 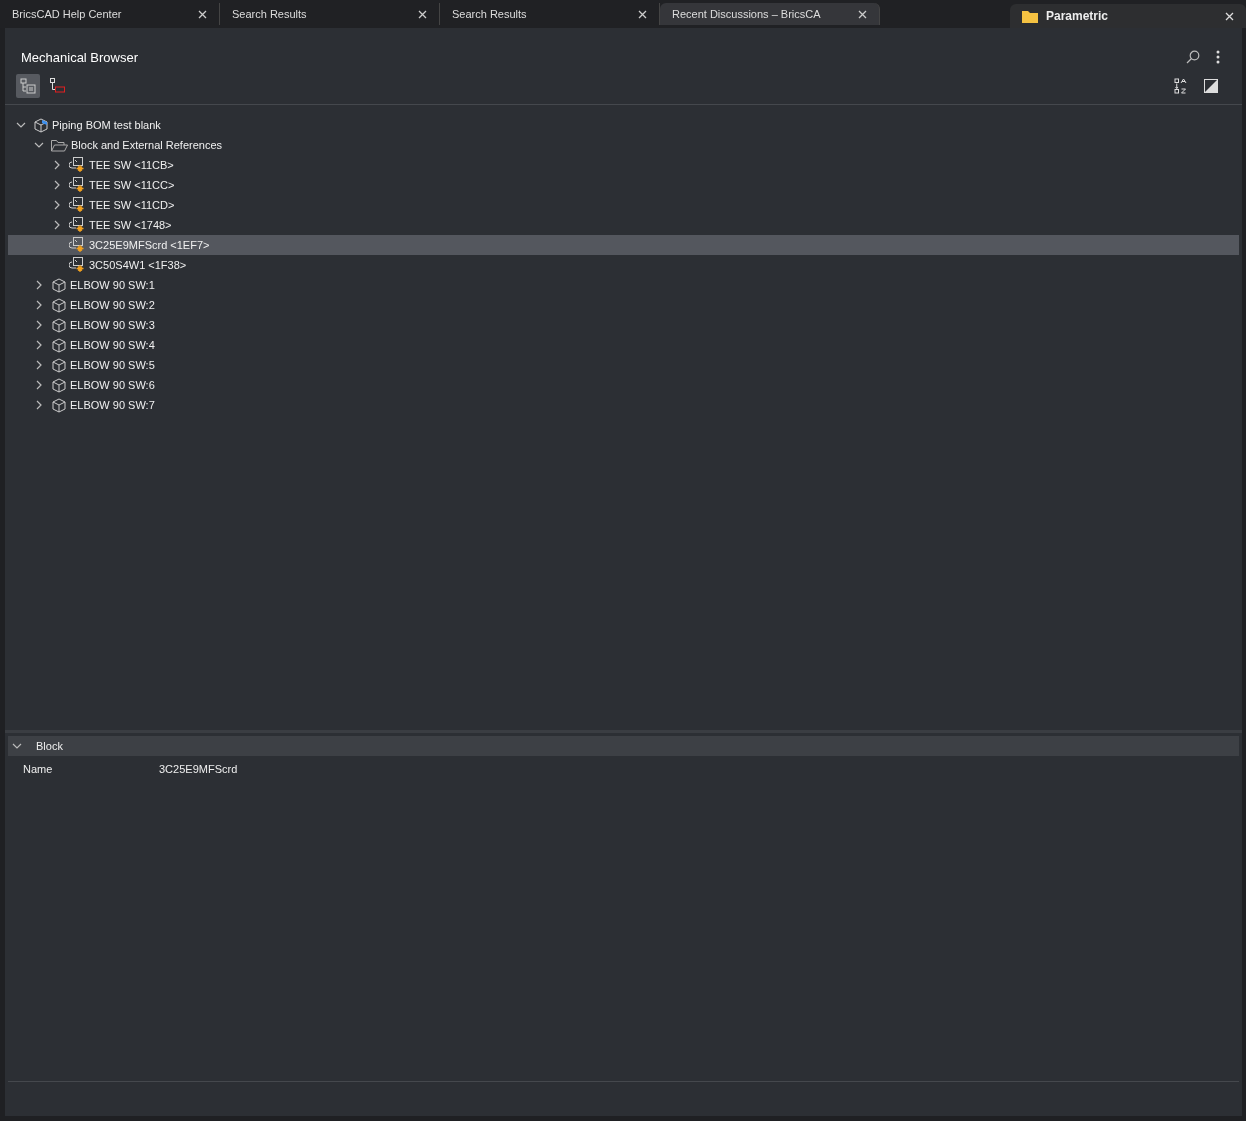 I want to click on property-name: Name, so click(x=38, y=769).